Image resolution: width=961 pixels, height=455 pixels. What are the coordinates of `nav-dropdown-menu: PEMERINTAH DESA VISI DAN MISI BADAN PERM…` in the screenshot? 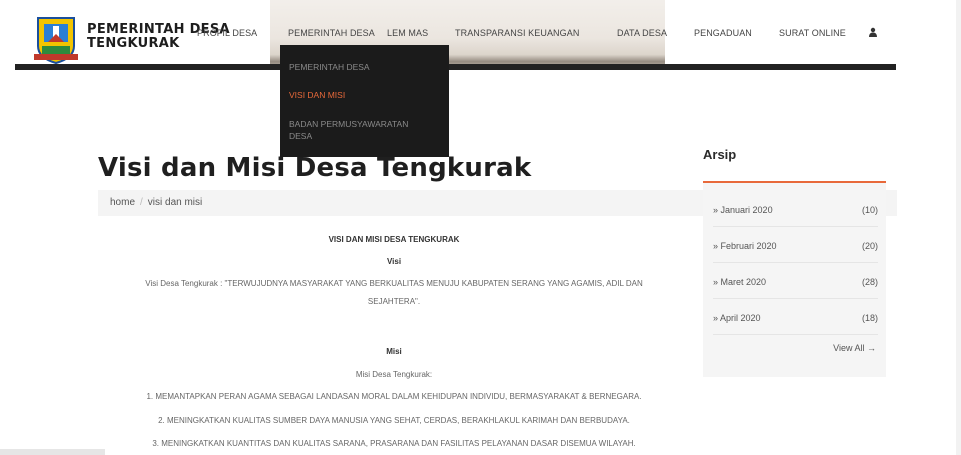 It's located at (364, 101).